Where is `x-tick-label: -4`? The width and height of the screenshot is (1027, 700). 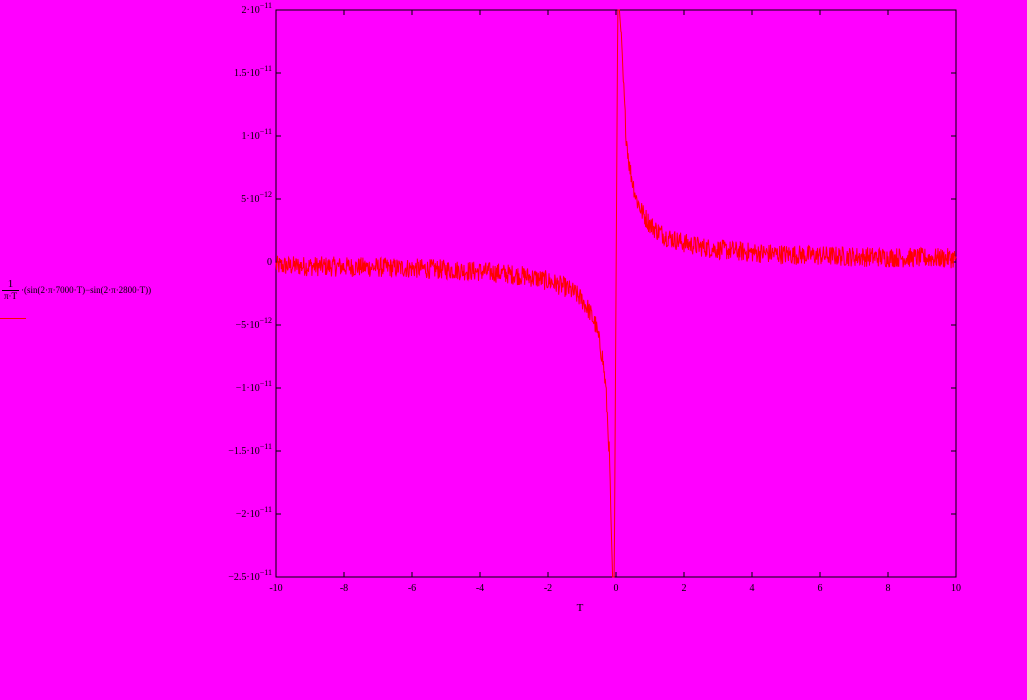
x-tick-label: -4 is located at coordinates (480, 588).